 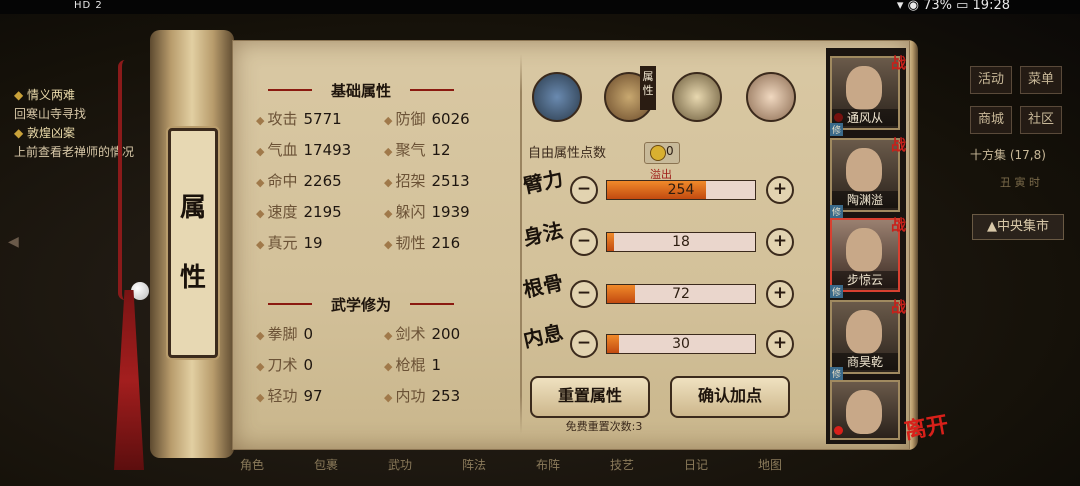 I want to click on bagua-icon, so click(x=697, y=97).